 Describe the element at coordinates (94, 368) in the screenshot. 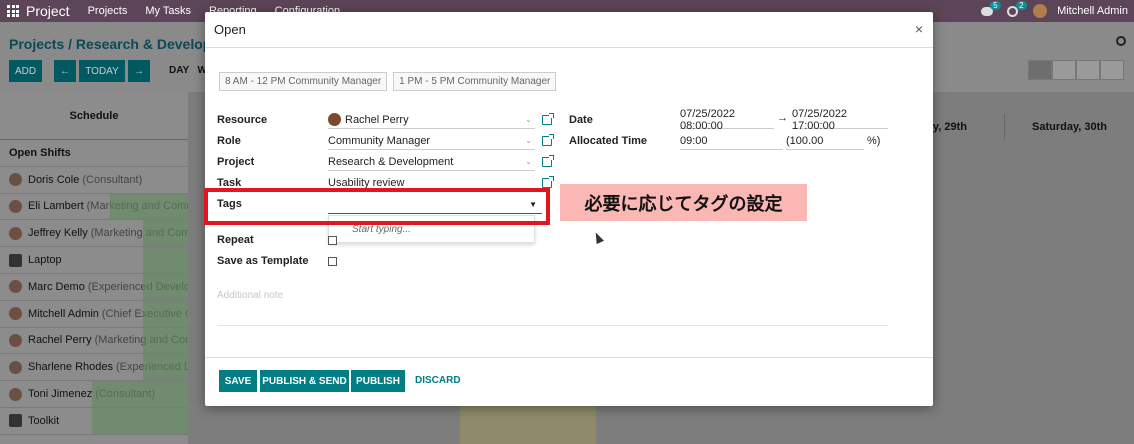

I see `gantt-row: Sharlene Rhodes(Experienced Develo` at that location.